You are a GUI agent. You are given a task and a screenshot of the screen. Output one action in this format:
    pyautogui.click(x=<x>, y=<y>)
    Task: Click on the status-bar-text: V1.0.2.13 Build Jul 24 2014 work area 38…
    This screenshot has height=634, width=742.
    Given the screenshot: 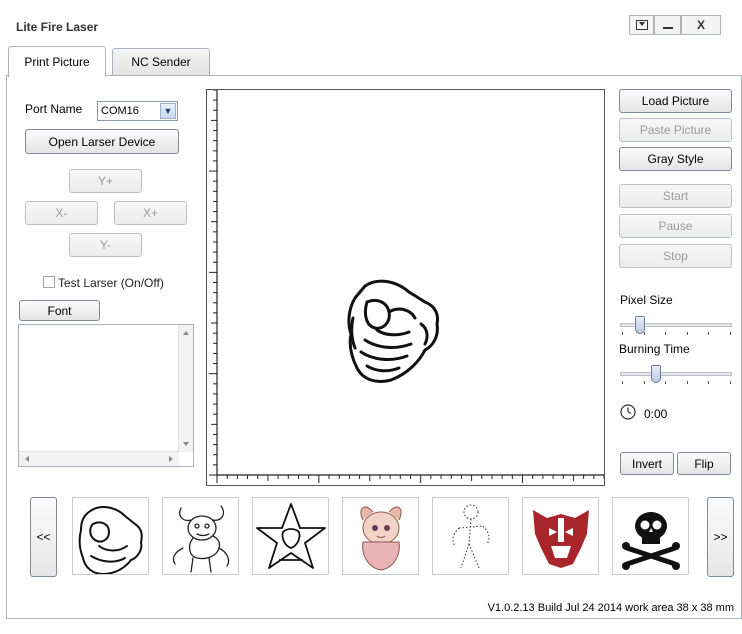 What is the action you would take?
    pyautogui.click(x=610, y=608)
    